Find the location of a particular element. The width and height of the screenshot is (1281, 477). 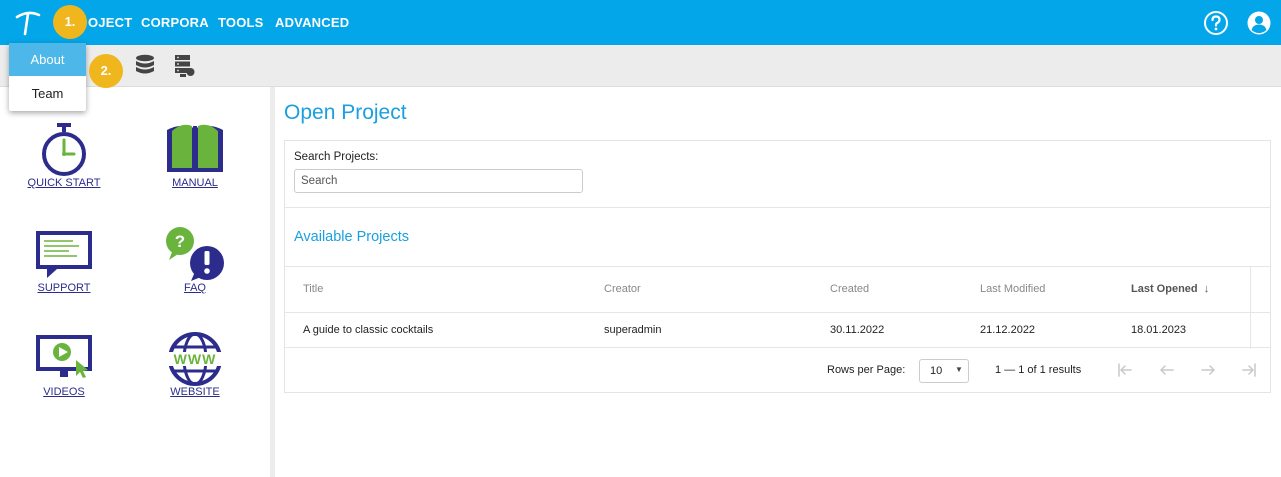

link-website: WEBSITE is located at coordinates (195, 392).